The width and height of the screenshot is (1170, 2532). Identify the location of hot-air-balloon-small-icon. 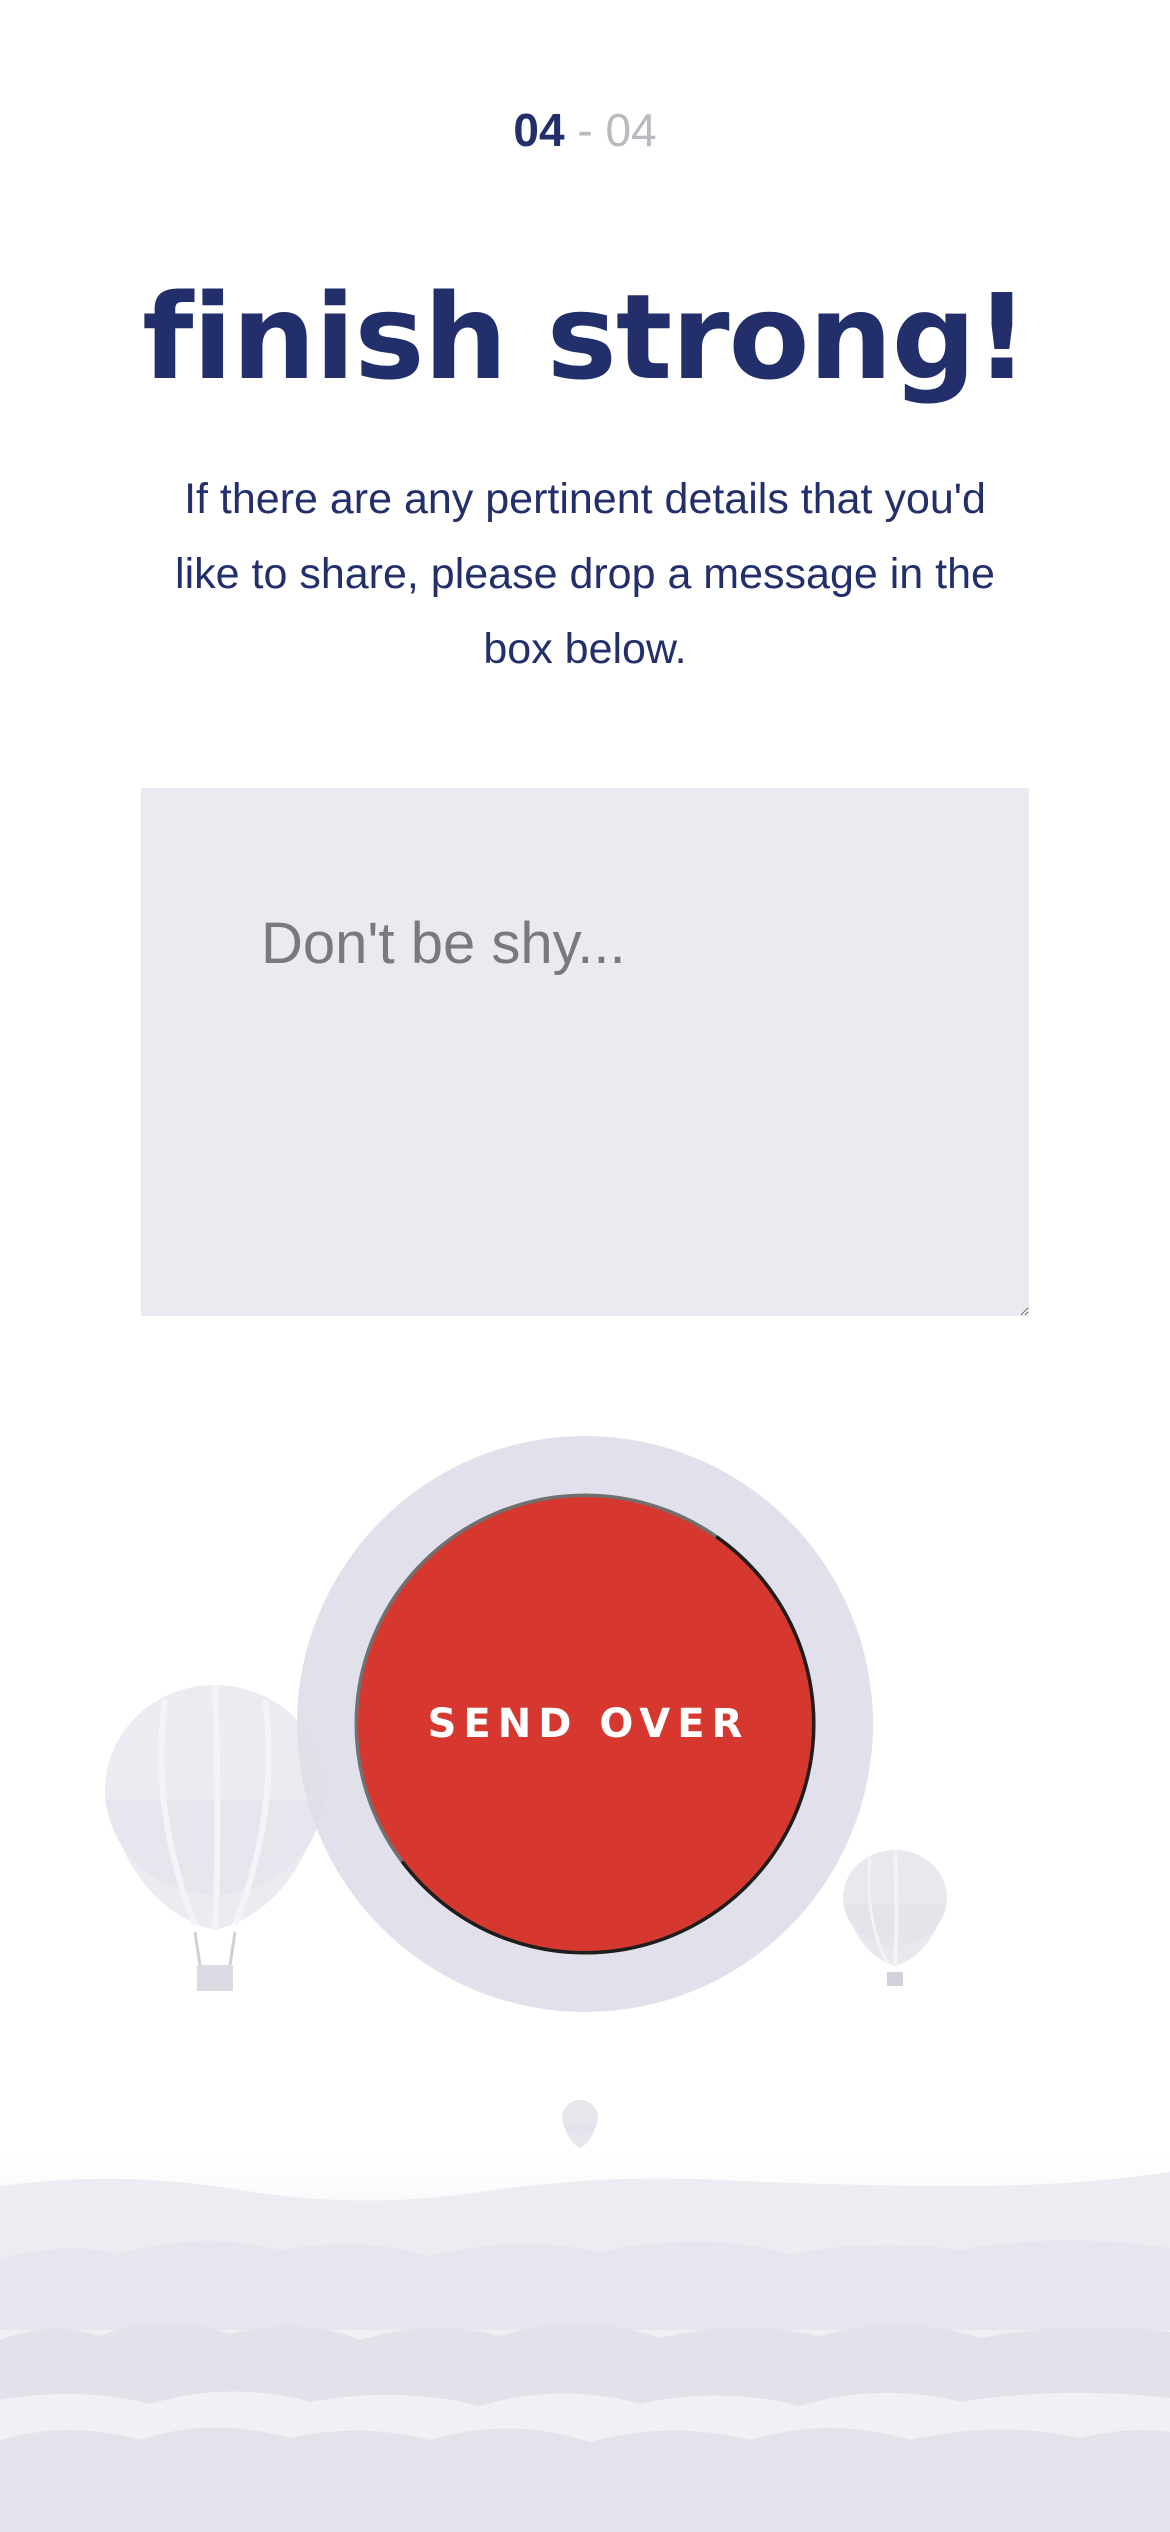
(895, 1918).